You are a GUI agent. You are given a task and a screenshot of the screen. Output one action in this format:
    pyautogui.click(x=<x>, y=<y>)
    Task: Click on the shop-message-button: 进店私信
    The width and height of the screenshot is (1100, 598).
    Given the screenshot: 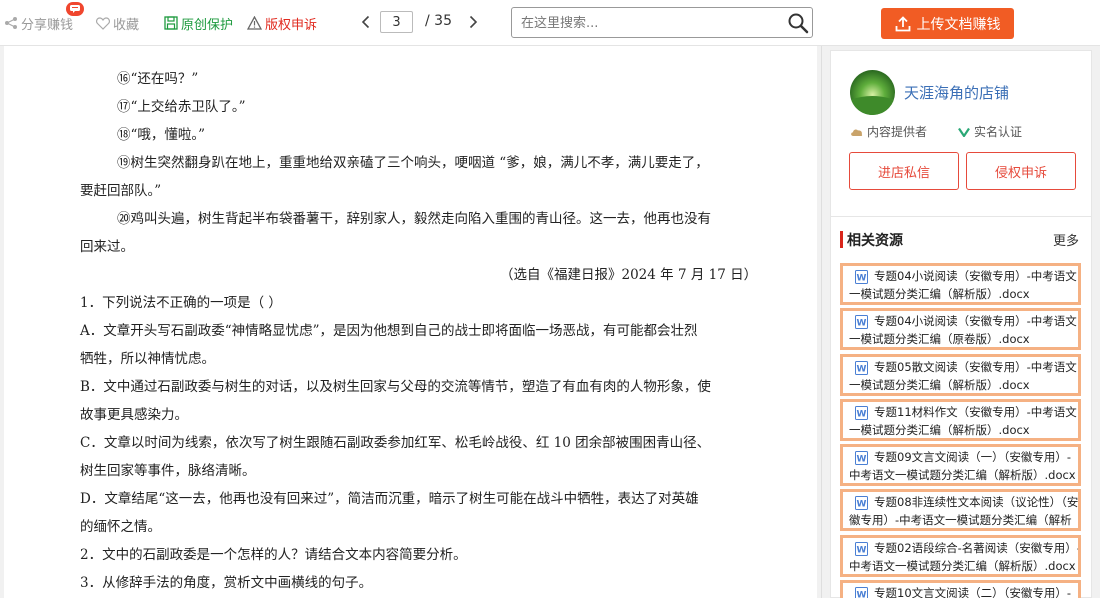 What is the action you would take?
    pyautogui.click(x=904, y=171)
    